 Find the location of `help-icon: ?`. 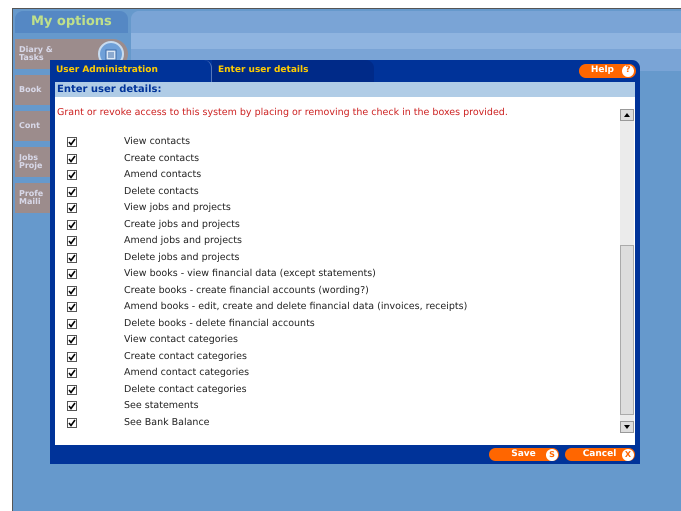

help-icon: ? is located at coordinates (628, 71).